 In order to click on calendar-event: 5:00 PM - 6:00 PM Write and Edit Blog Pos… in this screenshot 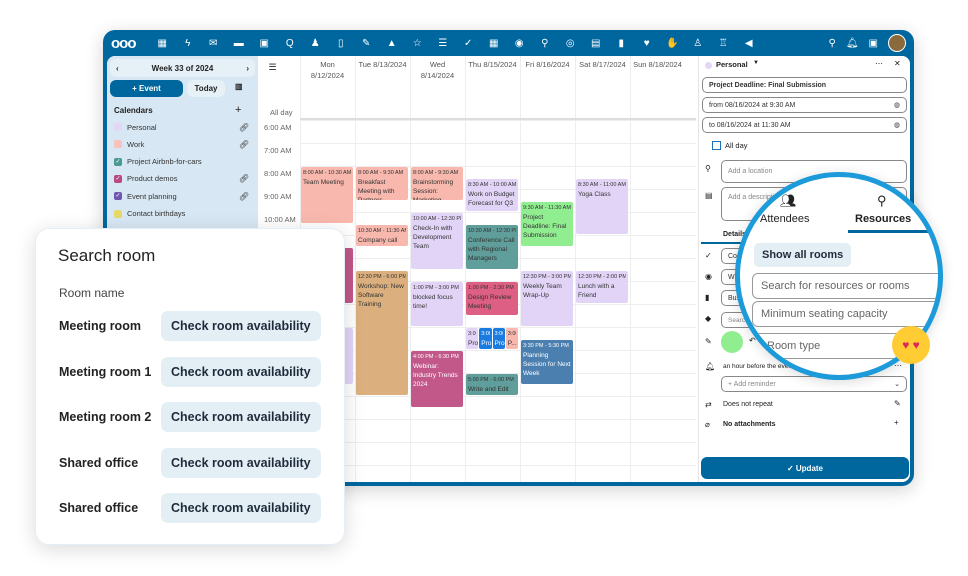, I will do `click(492, 384)`.